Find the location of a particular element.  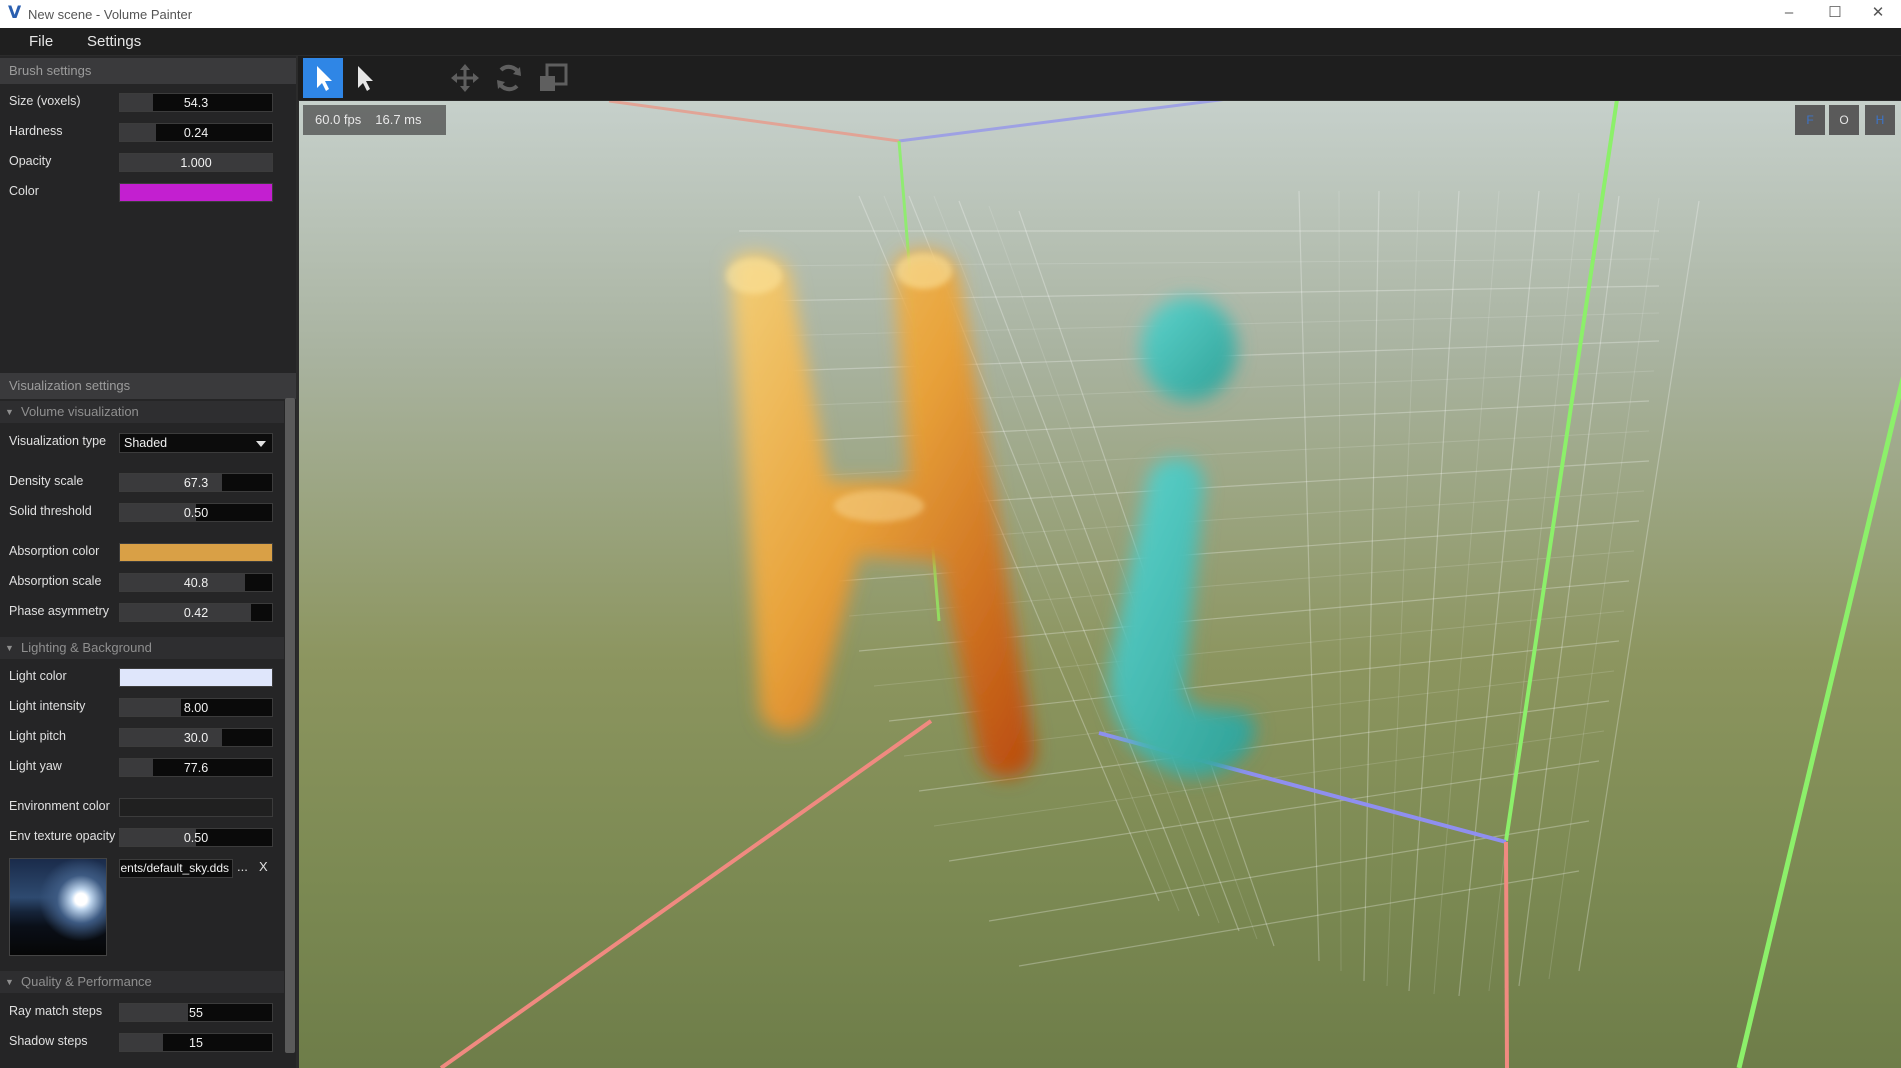

light-intensity-slider: 8.00 is located at coordinates (196, 707).